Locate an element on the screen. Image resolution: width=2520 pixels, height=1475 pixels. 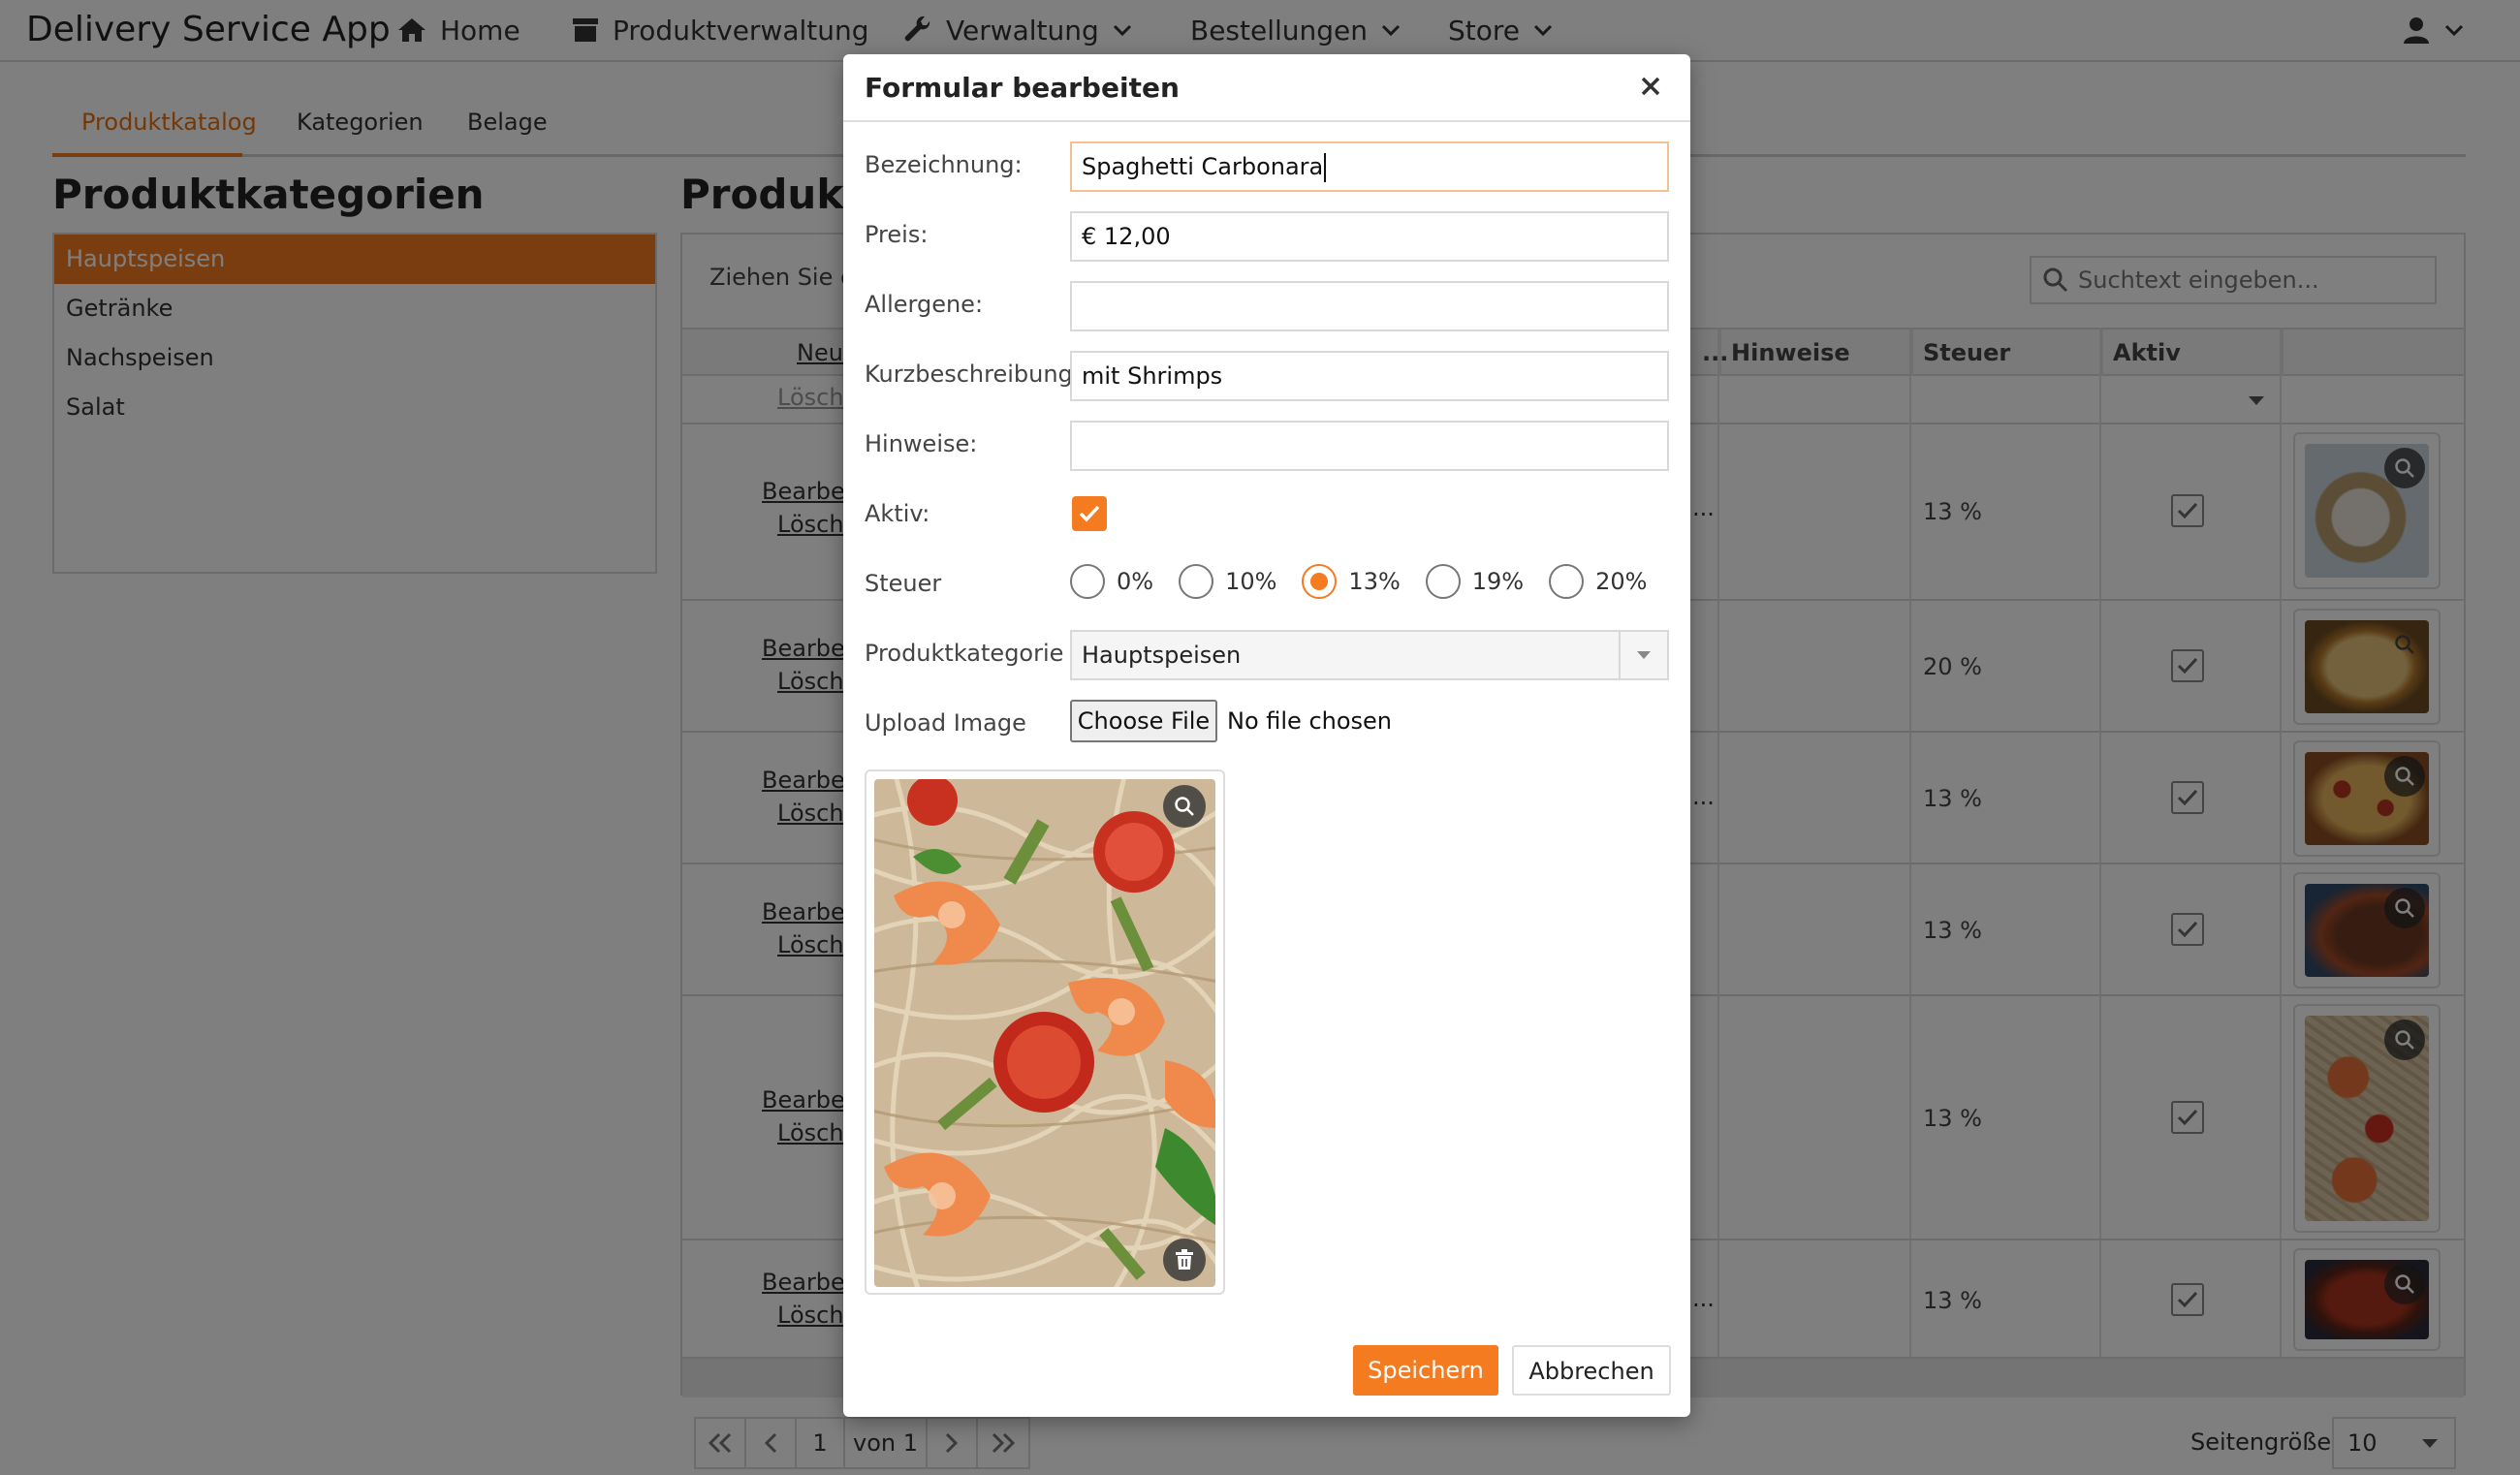
hinweise-label: Hinweise: is located at coordinates (921, 443).